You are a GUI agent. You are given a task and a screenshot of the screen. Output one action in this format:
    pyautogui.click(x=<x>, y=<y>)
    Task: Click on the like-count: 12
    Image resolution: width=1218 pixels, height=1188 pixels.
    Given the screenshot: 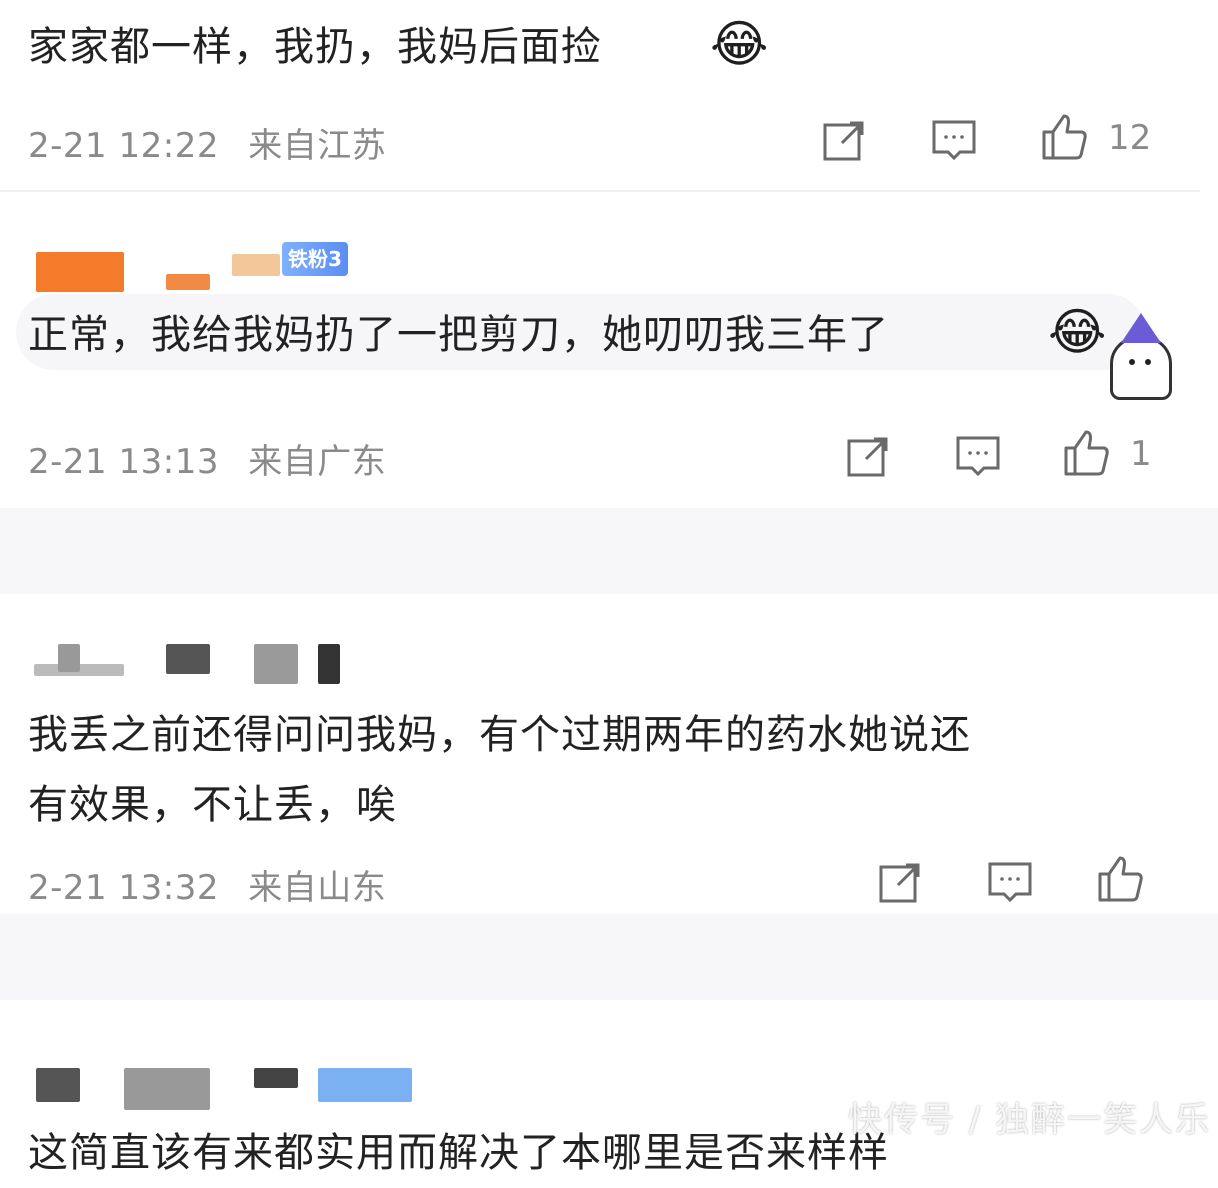 What is the action you would take?
    pyautogui.click(x=1130, y=138)
    